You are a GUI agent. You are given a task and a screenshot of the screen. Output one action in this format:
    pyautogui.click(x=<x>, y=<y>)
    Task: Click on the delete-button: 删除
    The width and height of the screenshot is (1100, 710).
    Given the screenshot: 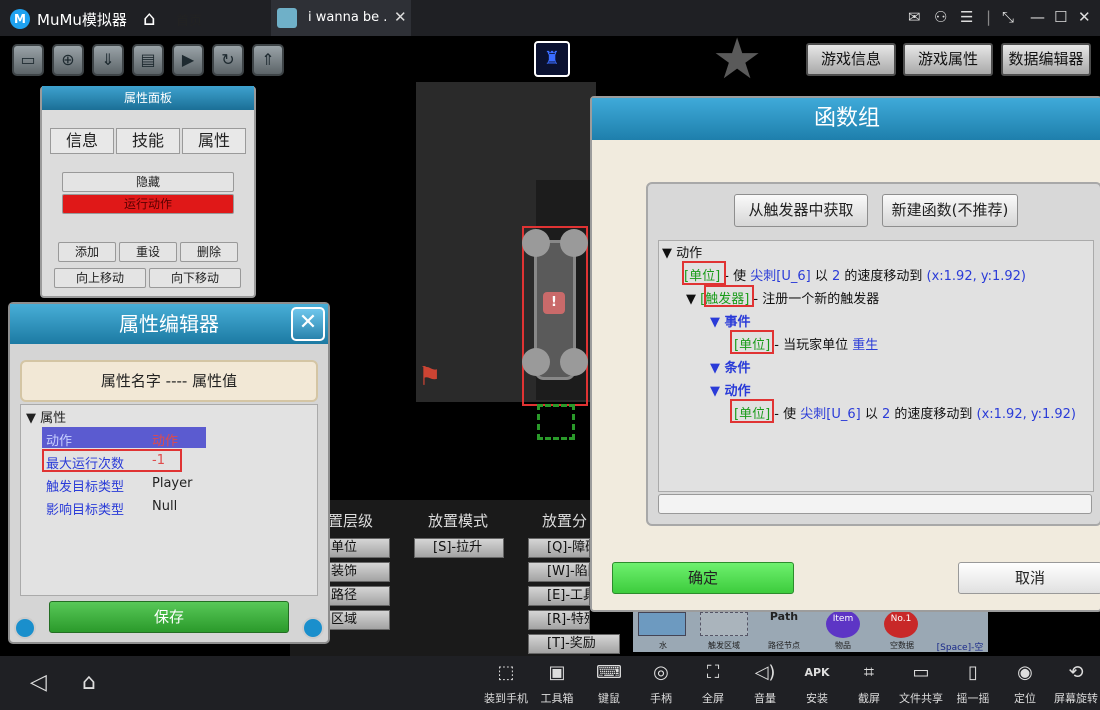 What is the action you would take?
    pyautogui.click(x=209, y=252)
    